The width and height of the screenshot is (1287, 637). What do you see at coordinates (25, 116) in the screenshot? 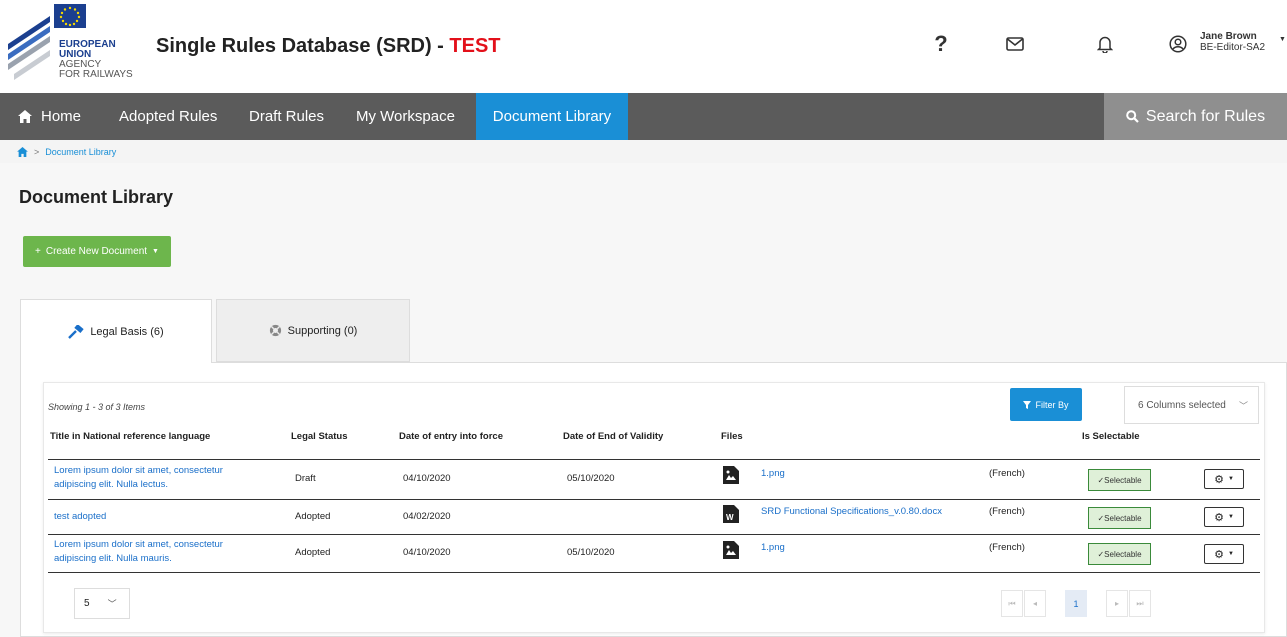
I see `home-icon` at bounding box center [25, 116].